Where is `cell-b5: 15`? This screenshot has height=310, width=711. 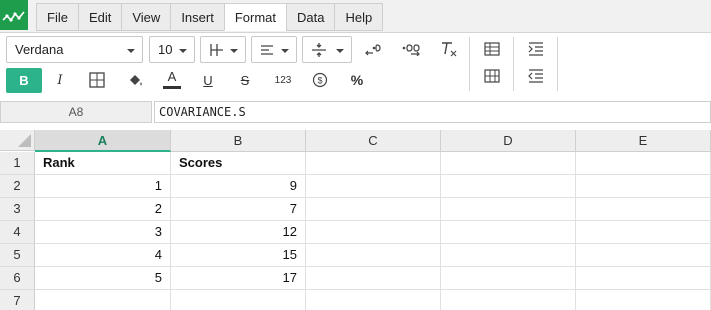 cell-b5: 15 is located at coordinates (238, 255).